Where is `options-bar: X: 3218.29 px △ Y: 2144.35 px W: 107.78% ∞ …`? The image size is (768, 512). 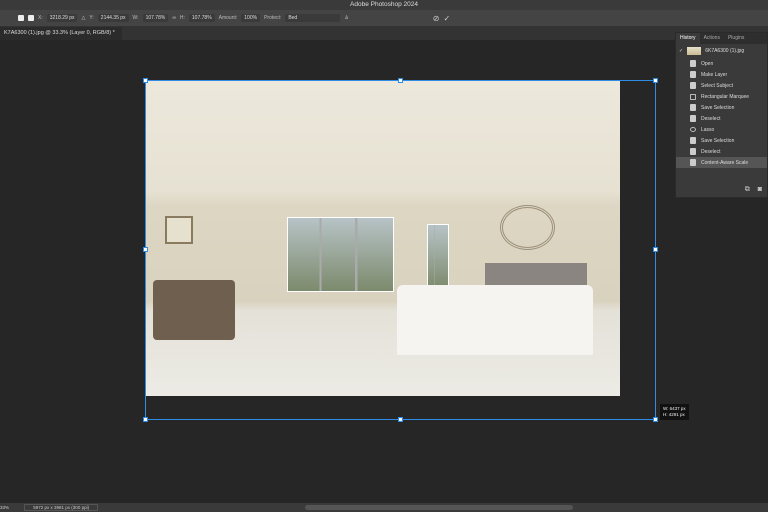 options-bar: X: 3218.29 px △ Y: 2144.35 px W: 107.78% ∞ … is located at coordinates (384, 18).